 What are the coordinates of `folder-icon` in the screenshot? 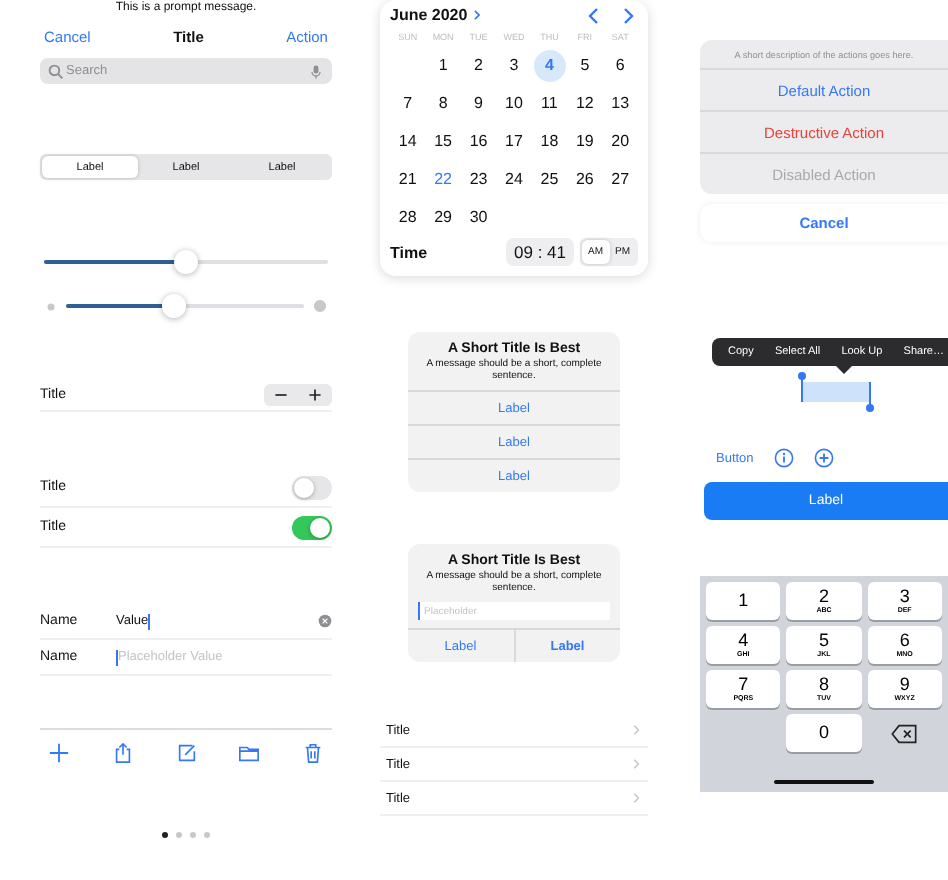 It's located at (249, 753).